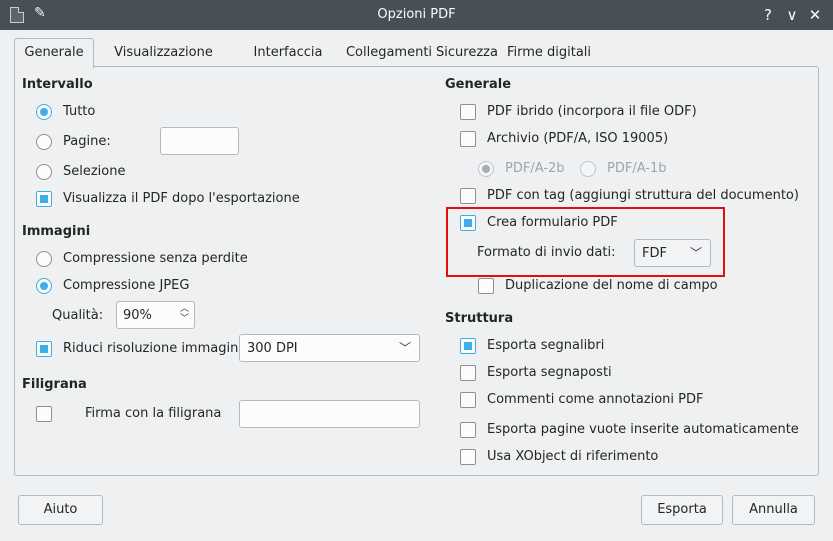 The width and height of the screenshot is (833, 541). Describe the element at coordinates (578, 138) in the screenshot. I see `label-archive: Archivio (PDF/A, ISO 19005)` at that location.